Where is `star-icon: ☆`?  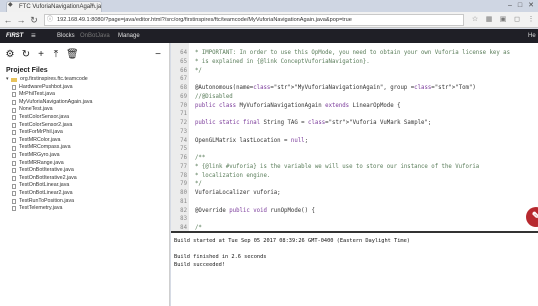 star-icon: ☆ is located at coordinates (475, 20).